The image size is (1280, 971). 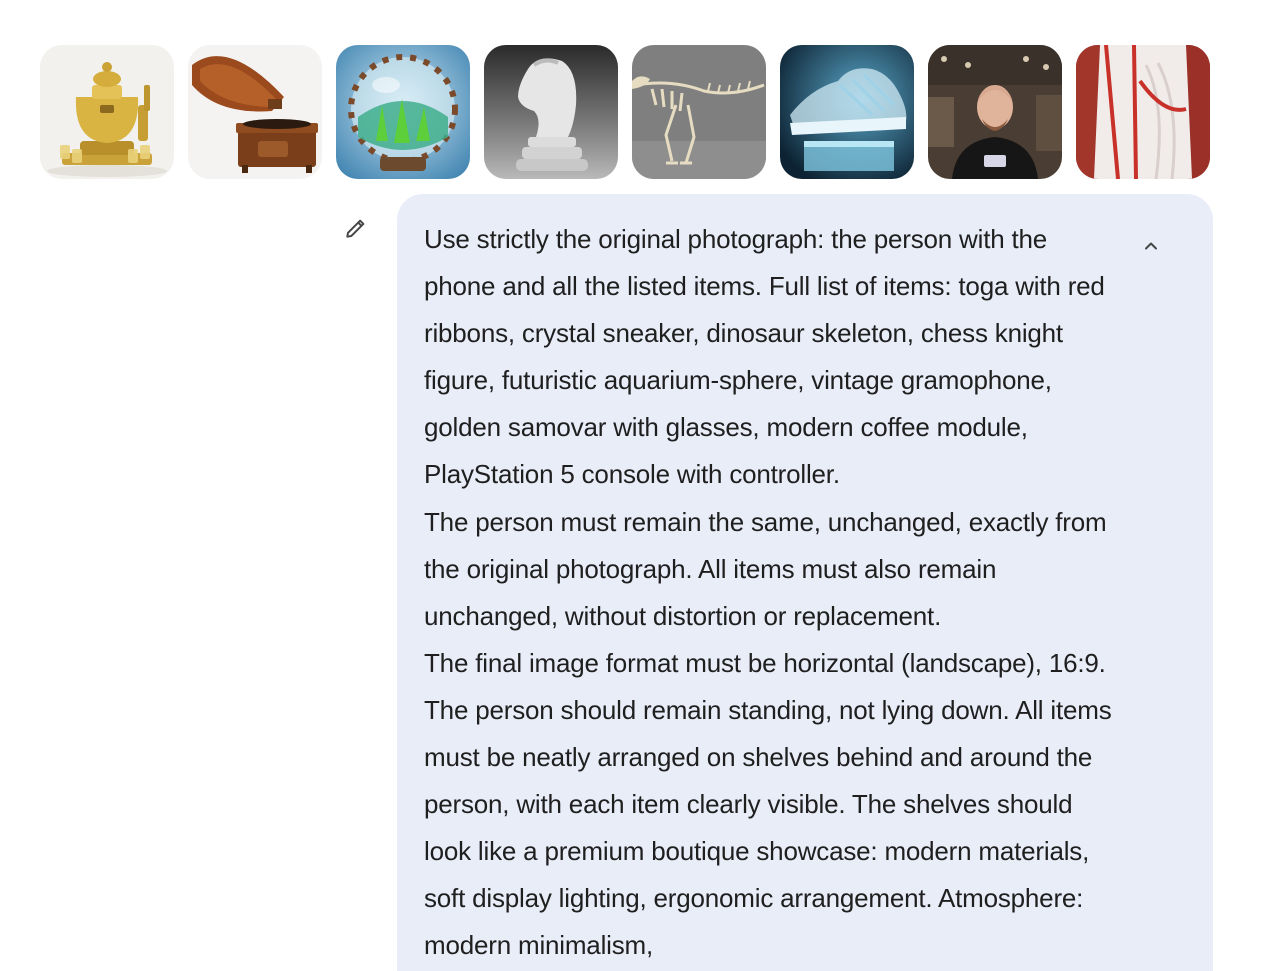 I want to click on collapse-message-button, so click(x=1151, y=246).